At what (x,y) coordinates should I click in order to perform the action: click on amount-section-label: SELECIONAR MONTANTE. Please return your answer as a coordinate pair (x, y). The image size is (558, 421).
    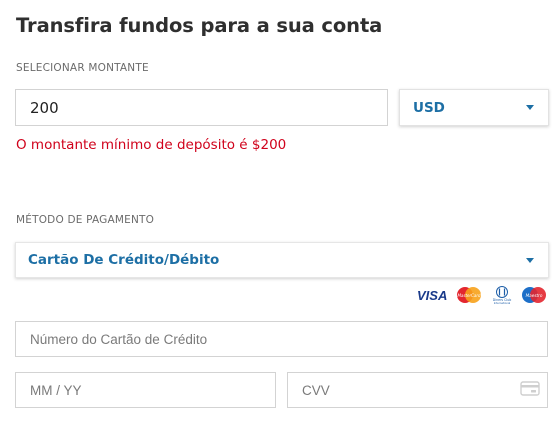
    Looking at the image, I should click on (82, 68).